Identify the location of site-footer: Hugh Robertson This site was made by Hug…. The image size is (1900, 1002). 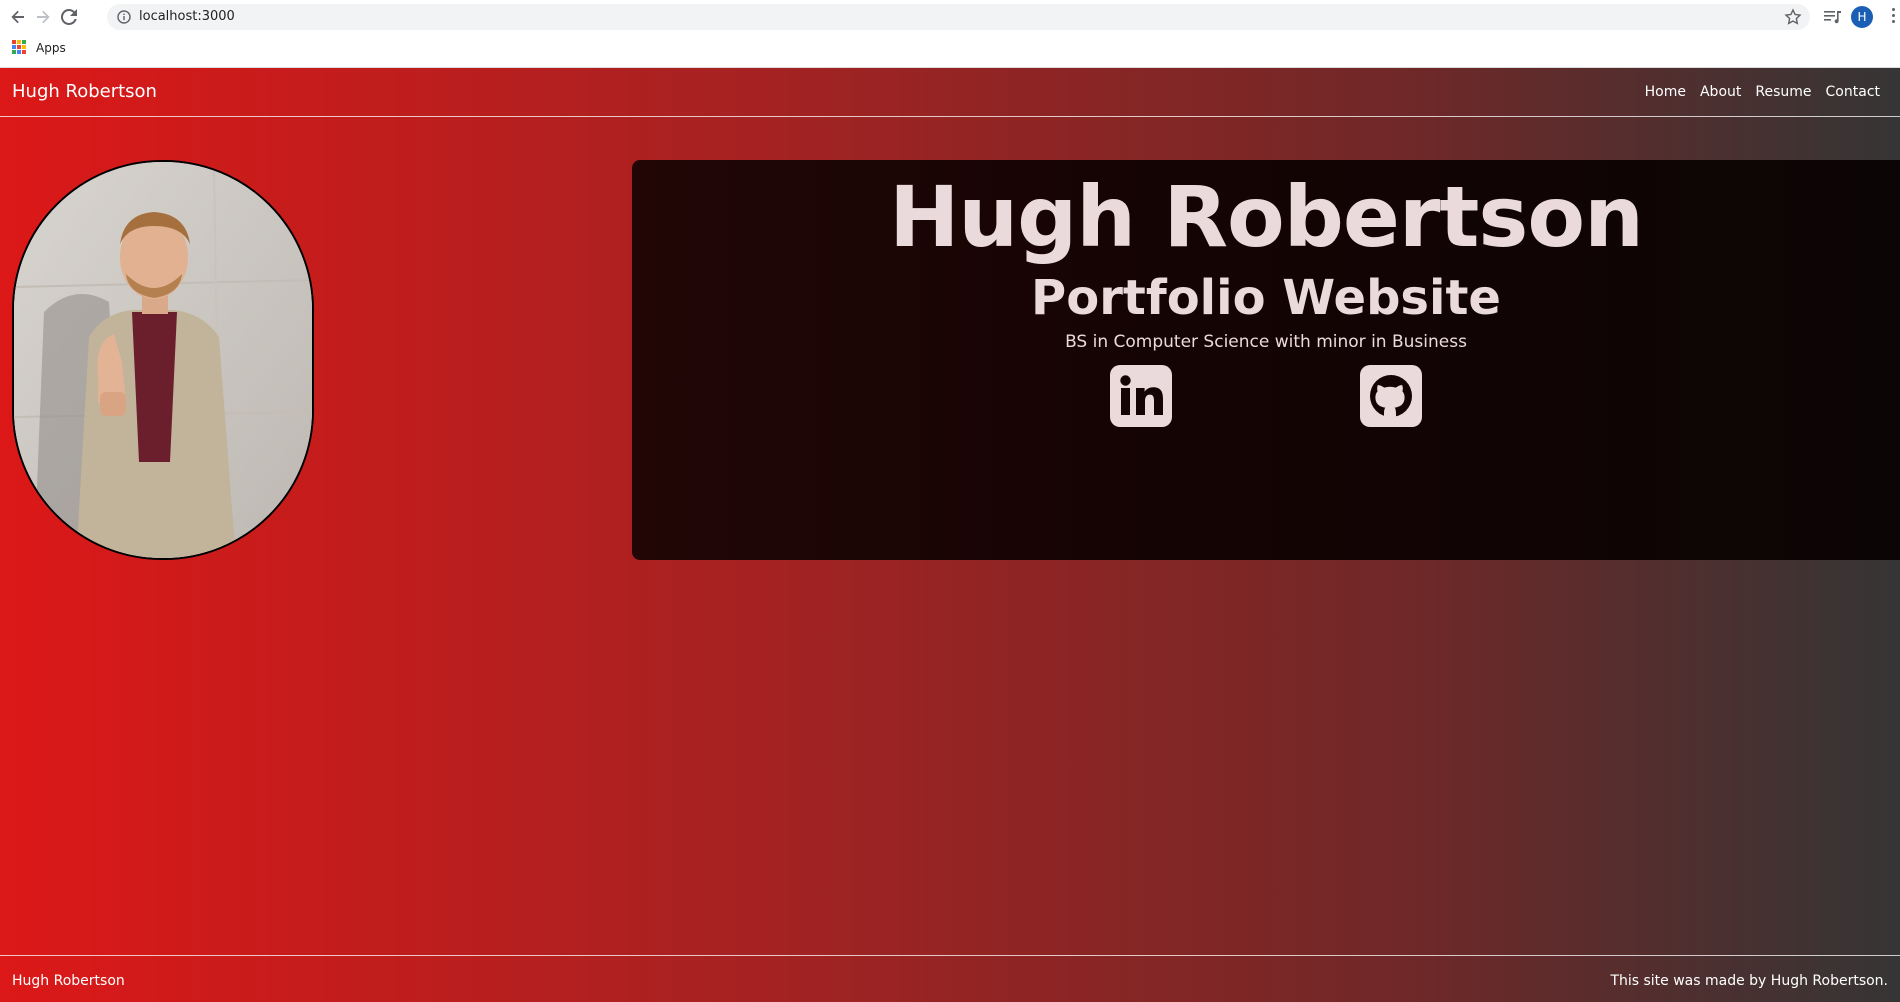
(950, 978).